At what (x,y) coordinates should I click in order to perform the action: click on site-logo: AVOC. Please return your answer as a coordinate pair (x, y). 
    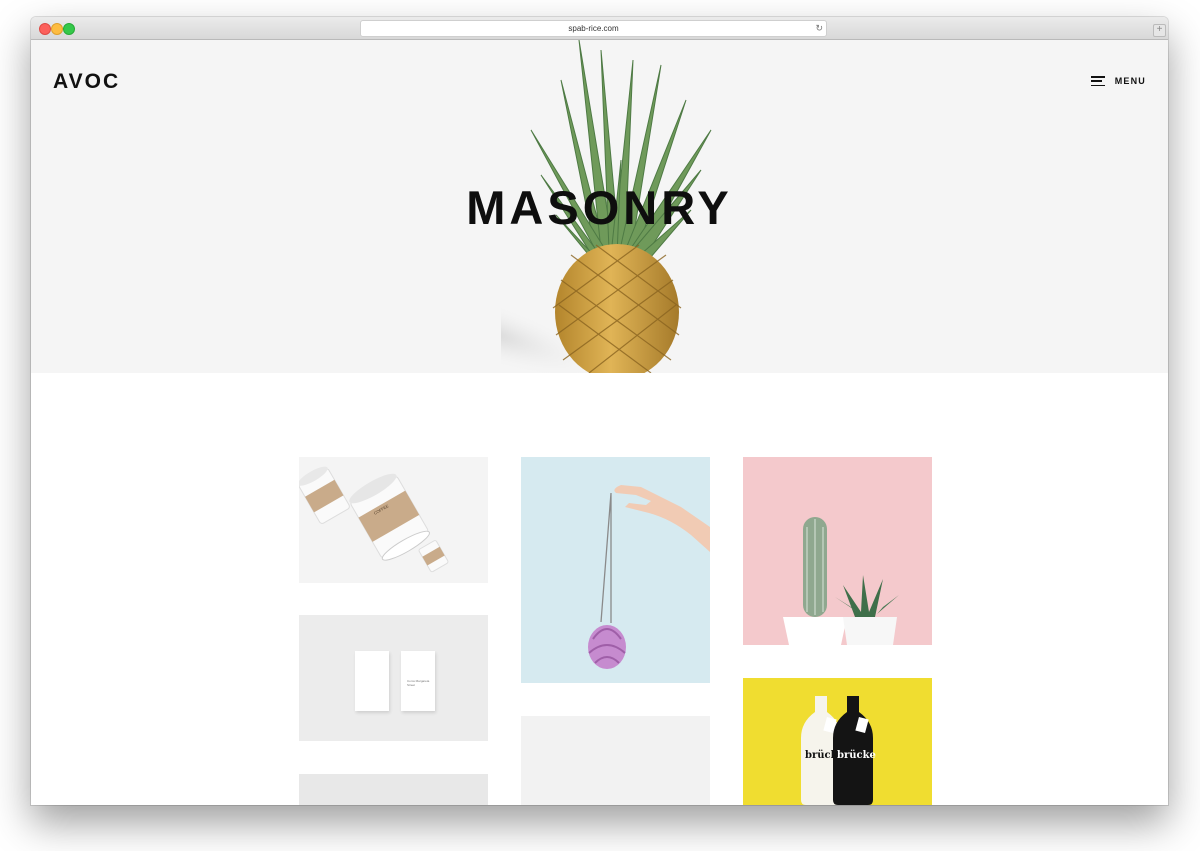
    Looking at the image, I should click on (86, 82).